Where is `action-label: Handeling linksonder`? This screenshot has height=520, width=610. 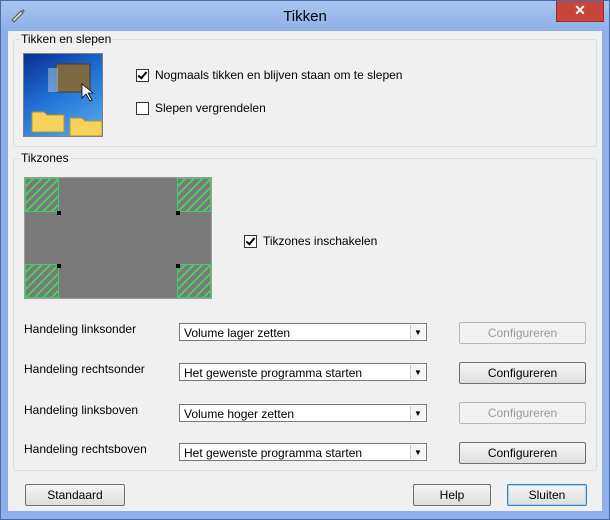
action-label: Handeling linksonder is located at coordinates (80, 329).